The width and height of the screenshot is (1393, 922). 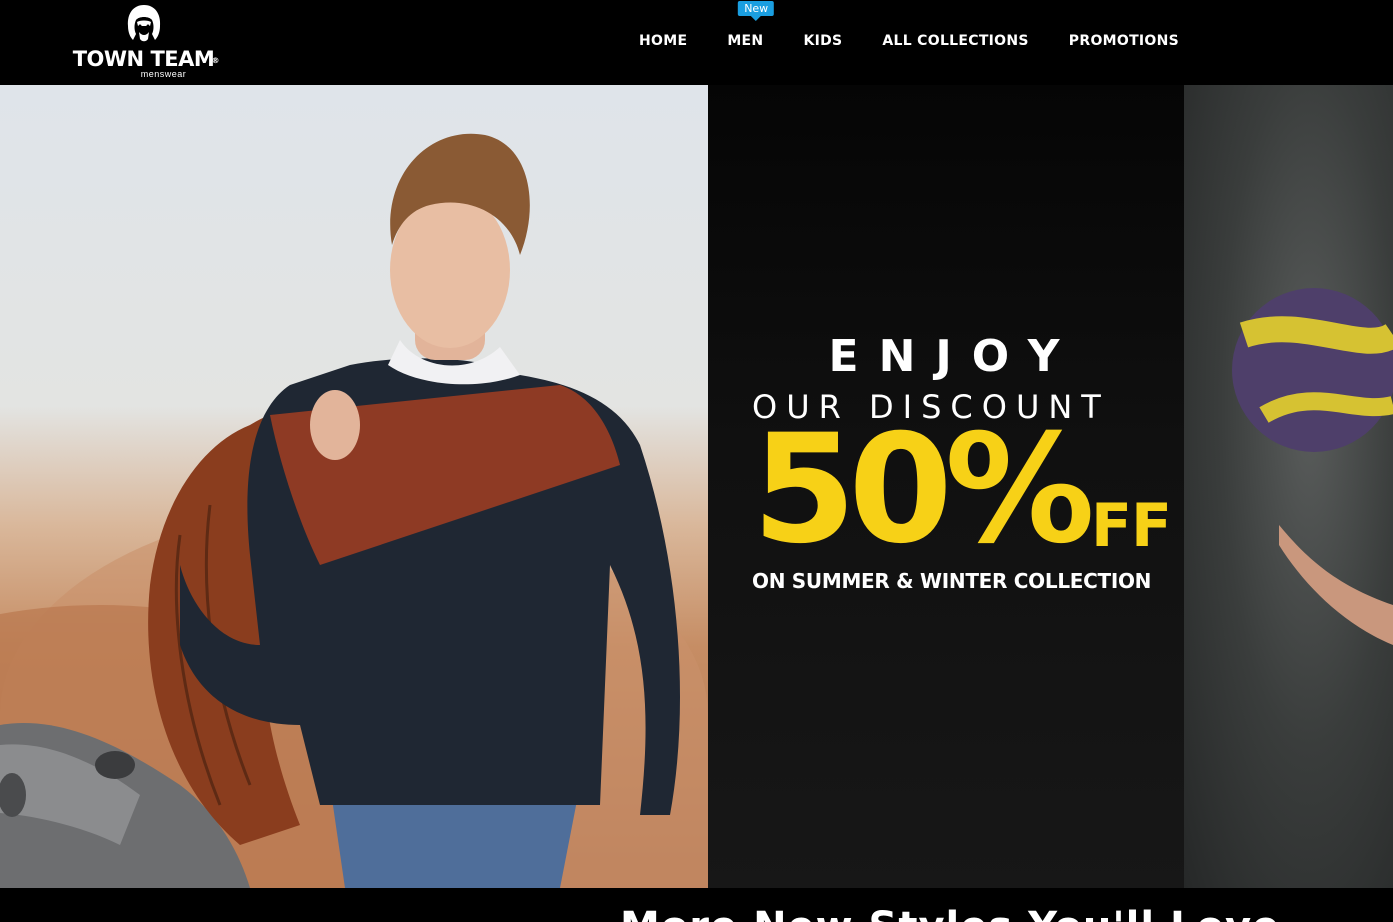 I want to click on promo-percentage: 50% FF, so click(x=962, y=490).